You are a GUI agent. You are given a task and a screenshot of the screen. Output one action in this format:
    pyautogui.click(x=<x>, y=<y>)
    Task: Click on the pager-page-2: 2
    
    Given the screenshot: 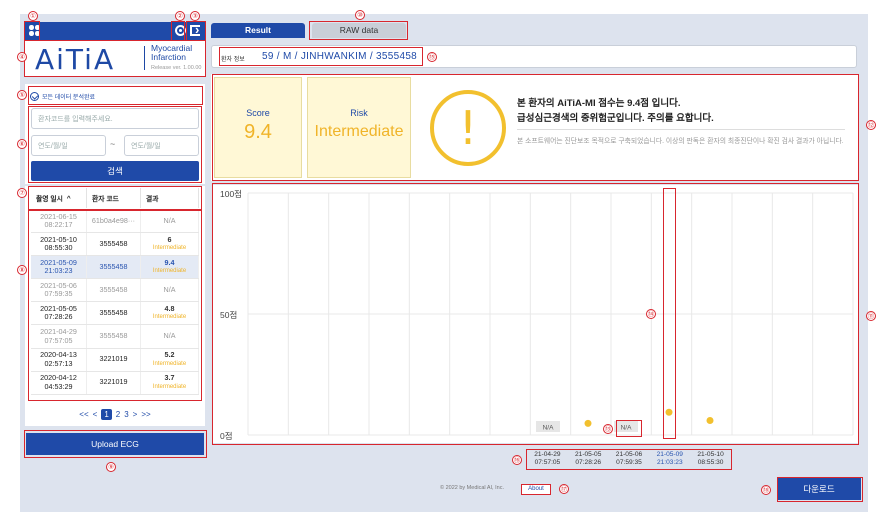 What is the action you would take?
    pyautogui.click(x=118, y=414)
    